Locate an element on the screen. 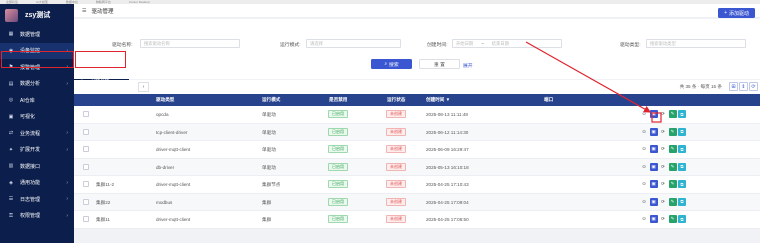 This screenshot has height=243, width=760. column-header: 运行模式 is located at coordinates (271, 100).